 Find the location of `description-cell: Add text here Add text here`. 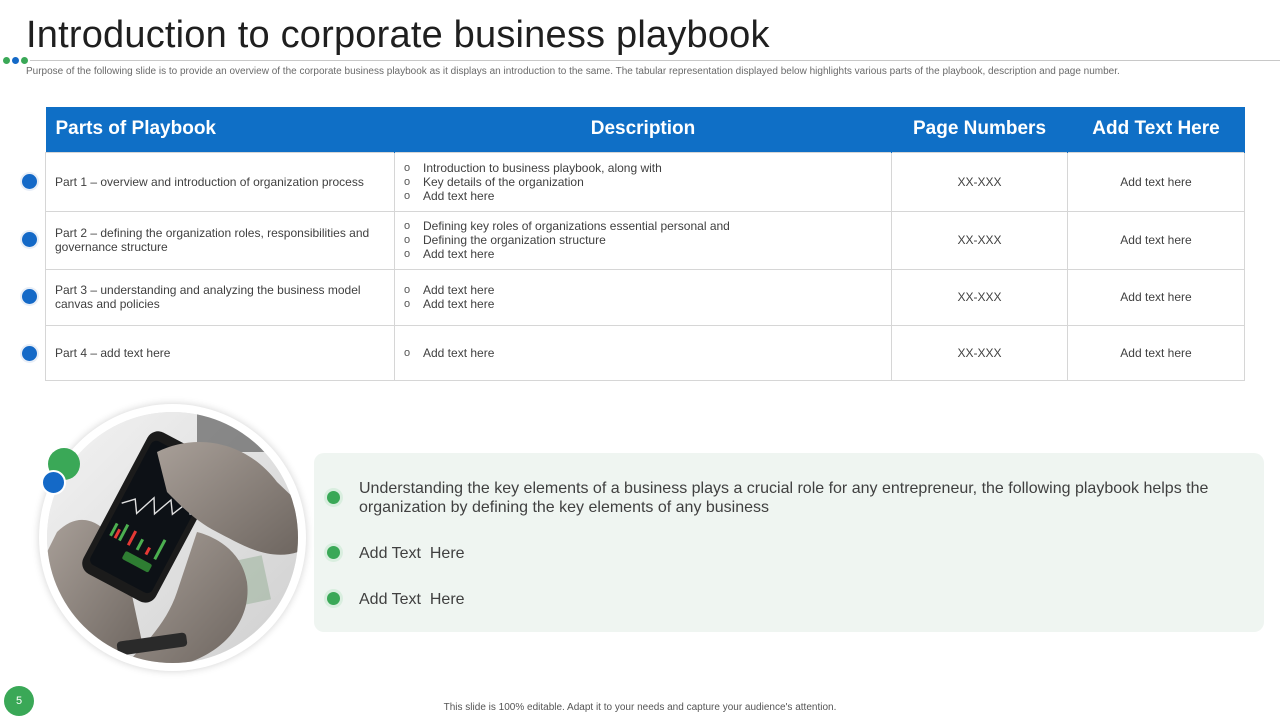

description-cell: Add text here Add text here is located at coordinates (643, 297).